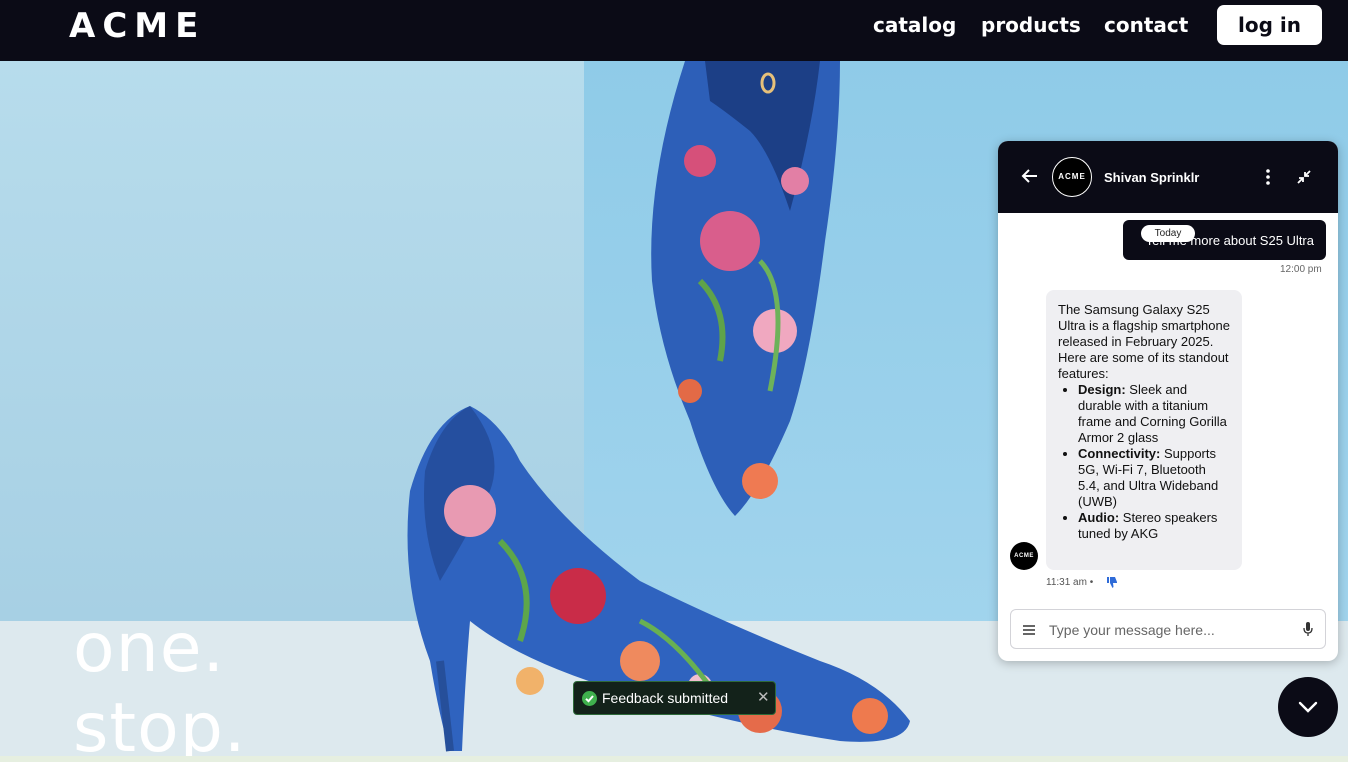  Describe the element at coordinates (674, 30) in the screenshot. I see `top-navbar: ACME catalog products contact log in` at that location.